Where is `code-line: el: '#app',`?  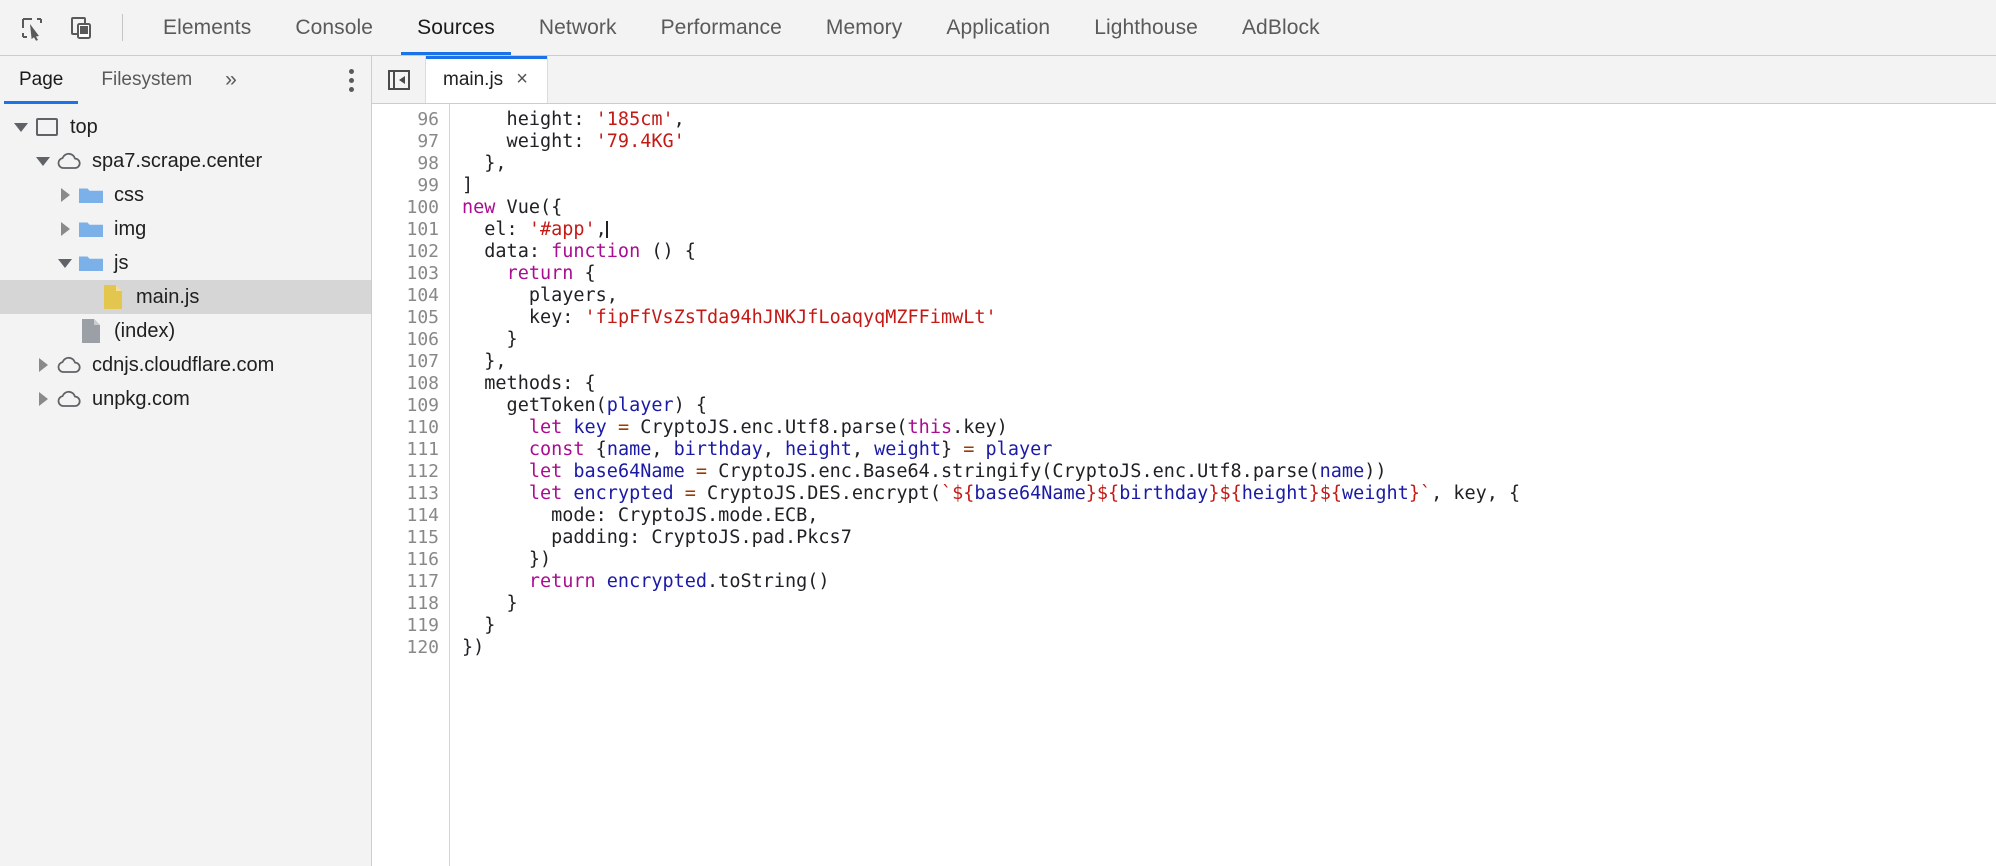
code-line: el: '#app', is located at coordinates (1229, 230).